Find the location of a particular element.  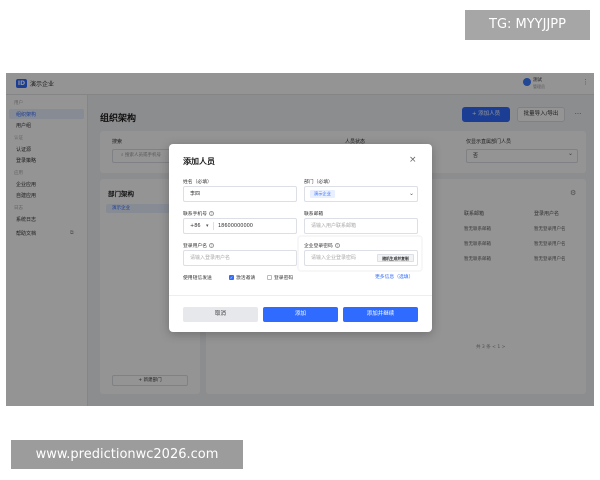

password-field: 请输入企业登录密码 随机生成并复制 is located at coordinates (361, 258).